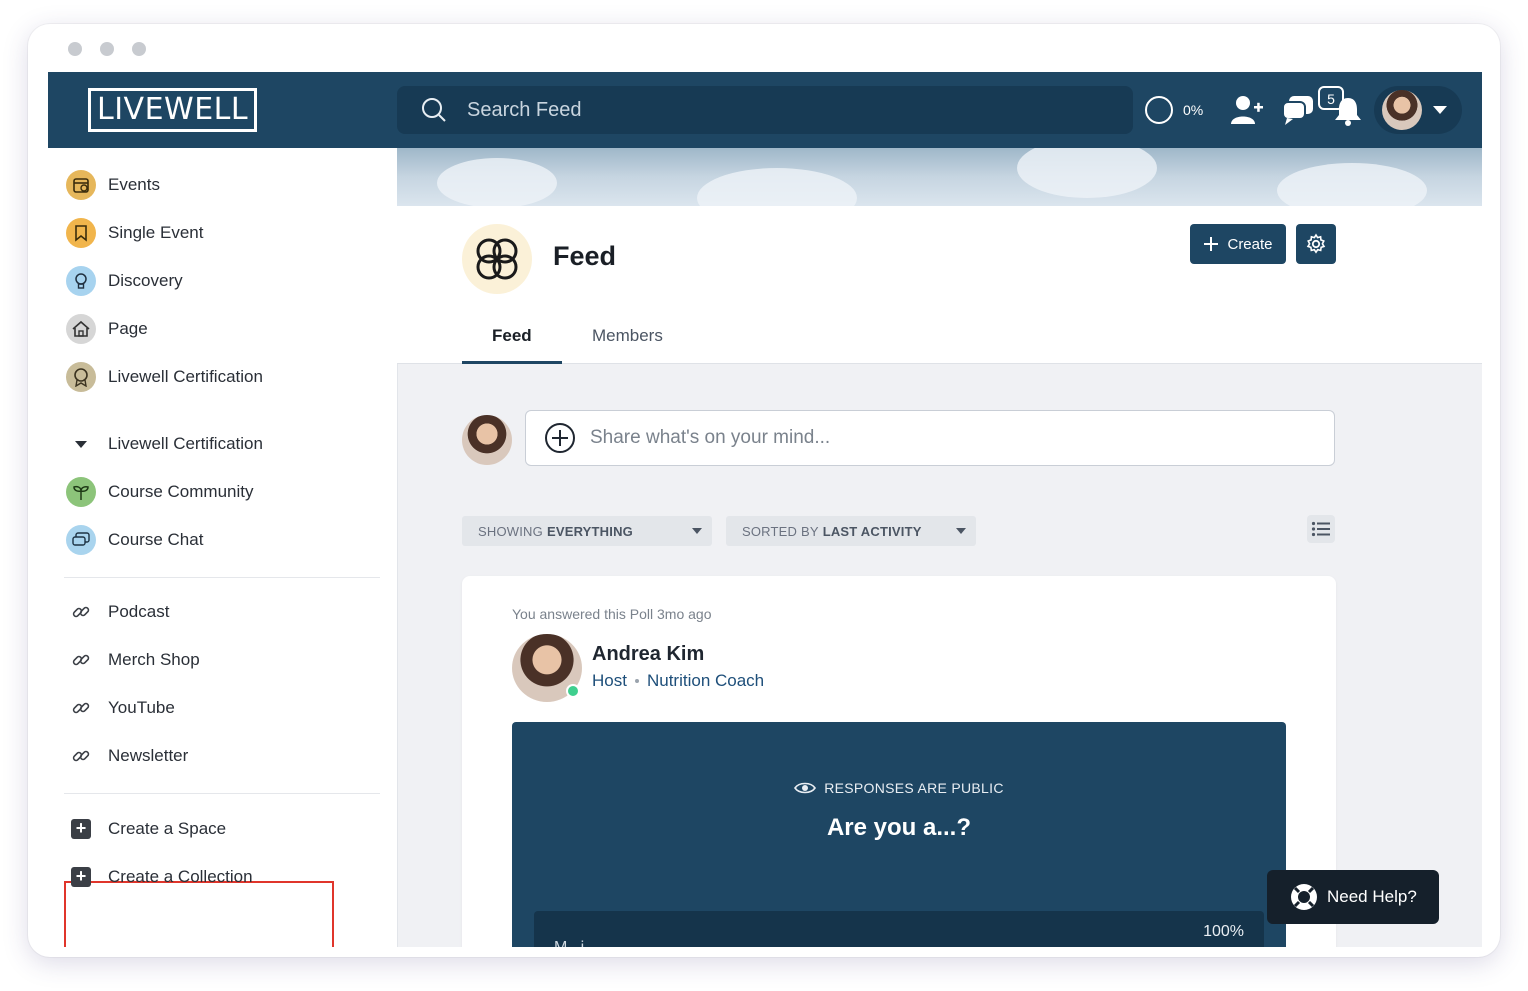  Describe the element at coordinates (1372, 896) in the screenshot. I see `need-help-label: Need Help?` at that location.